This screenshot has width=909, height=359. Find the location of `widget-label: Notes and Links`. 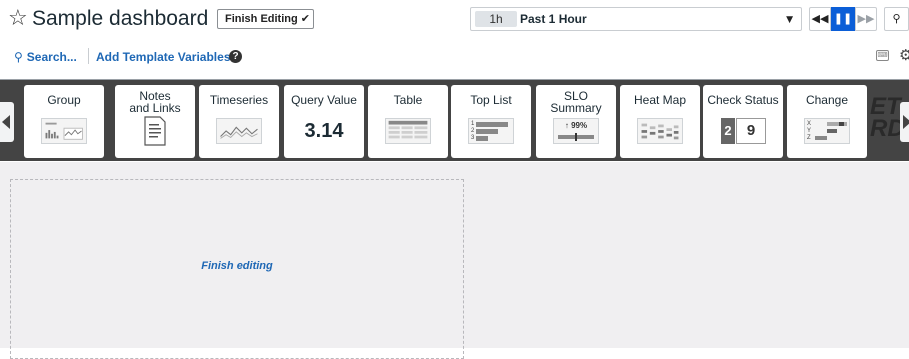

widget-label: Notes and Links is located at coordinates (155, 102).